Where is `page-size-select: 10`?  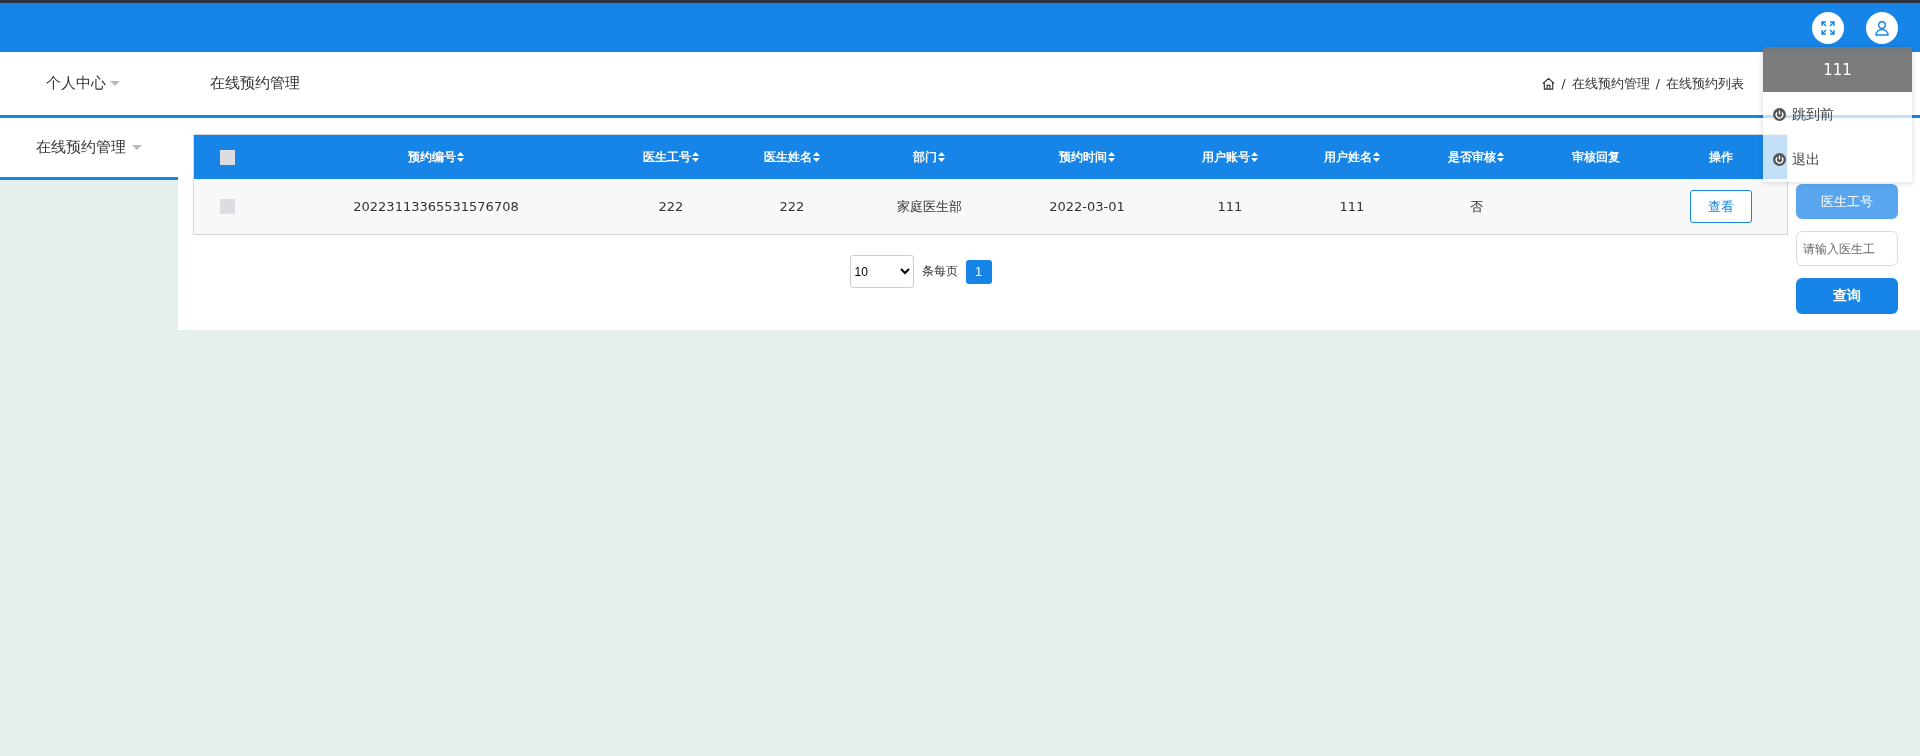
page-size-select: 10 is located at coordinates (881, 271).